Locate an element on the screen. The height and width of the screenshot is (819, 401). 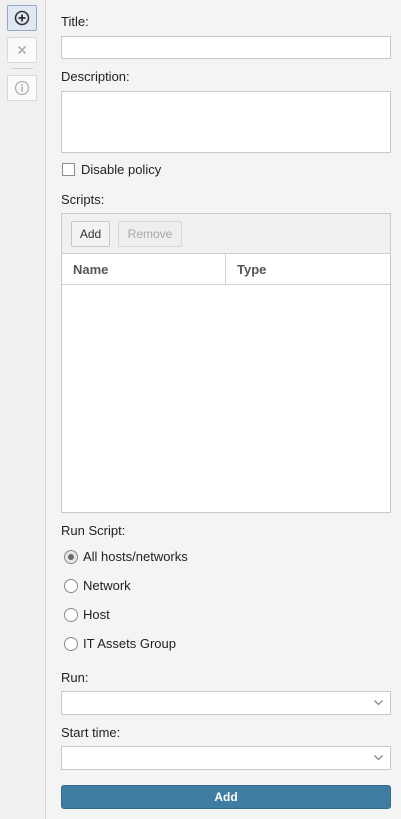
start-time-select is located at coordinates (226, 758).